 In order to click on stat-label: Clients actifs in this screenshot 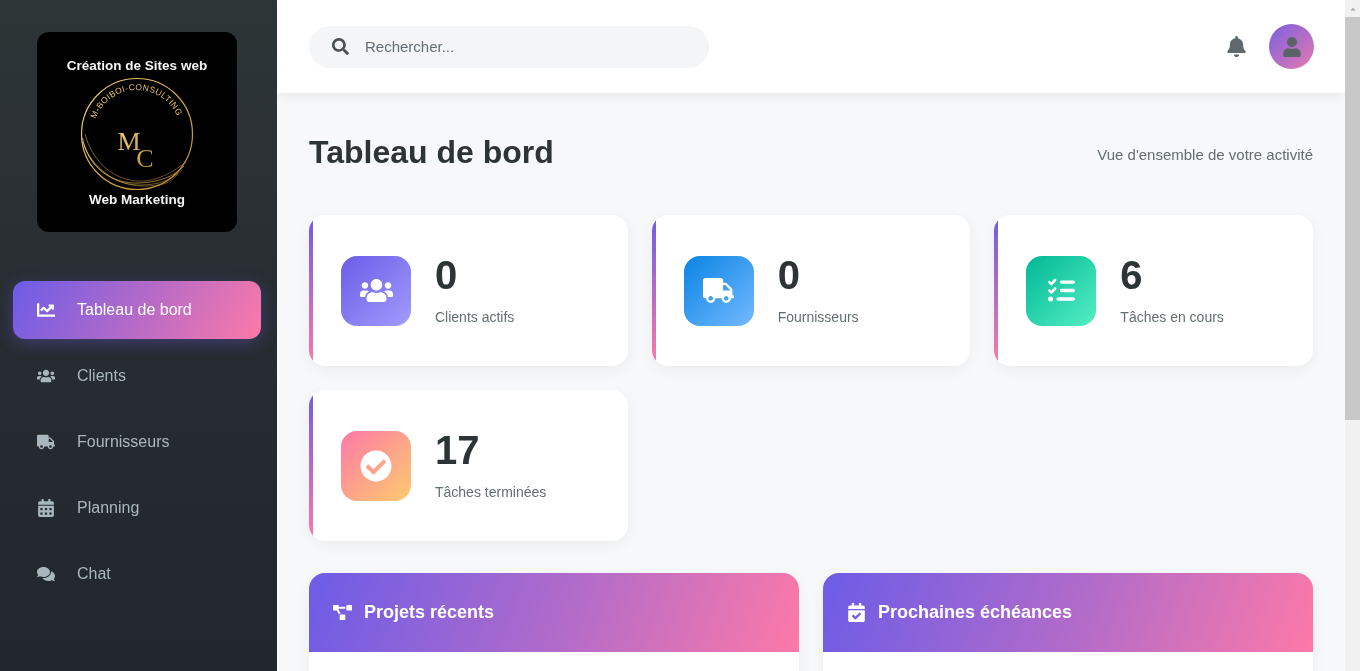, I will do `click(475, 317)`.